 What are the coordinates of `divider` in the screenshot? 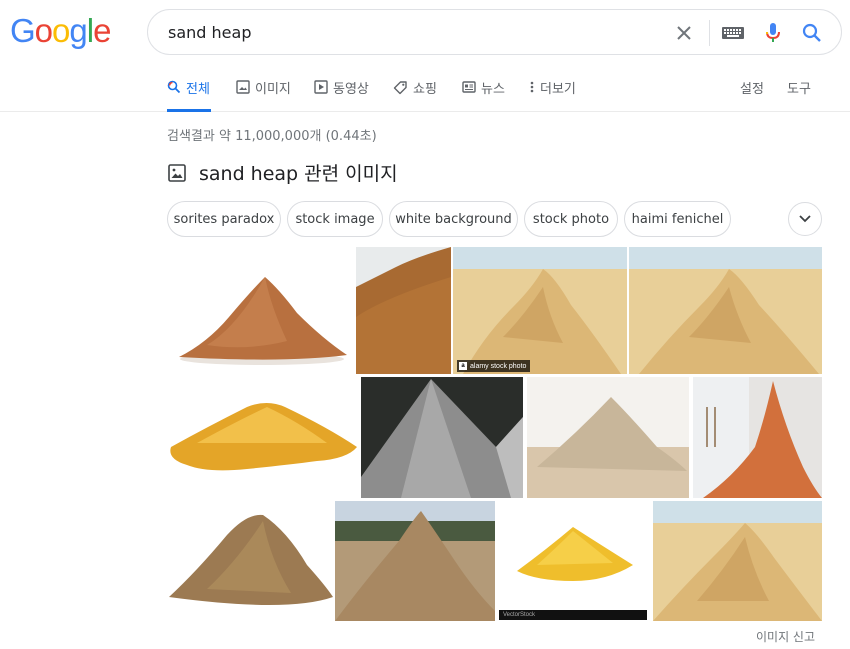 It's located at (709, 33).